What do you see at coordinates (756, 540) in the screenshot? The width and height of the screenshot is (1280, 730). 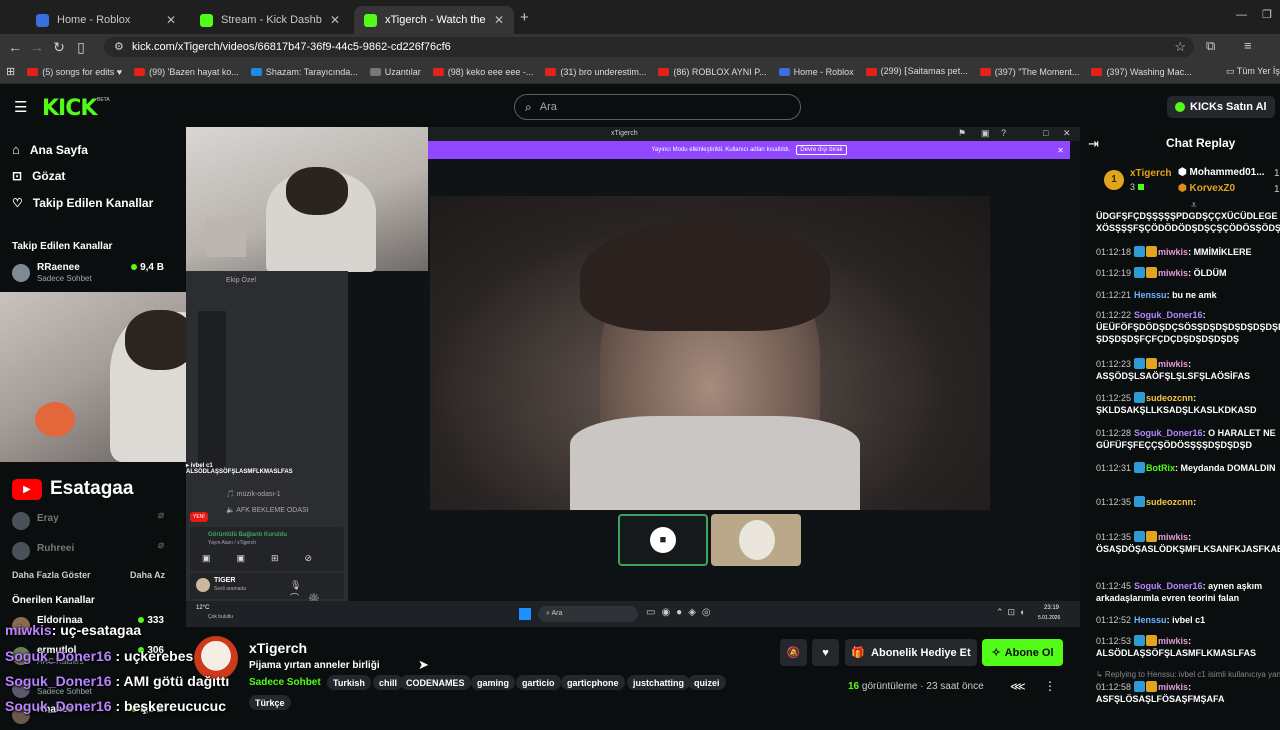 I see `call-tile-participant` at bounding box center [756, 540].